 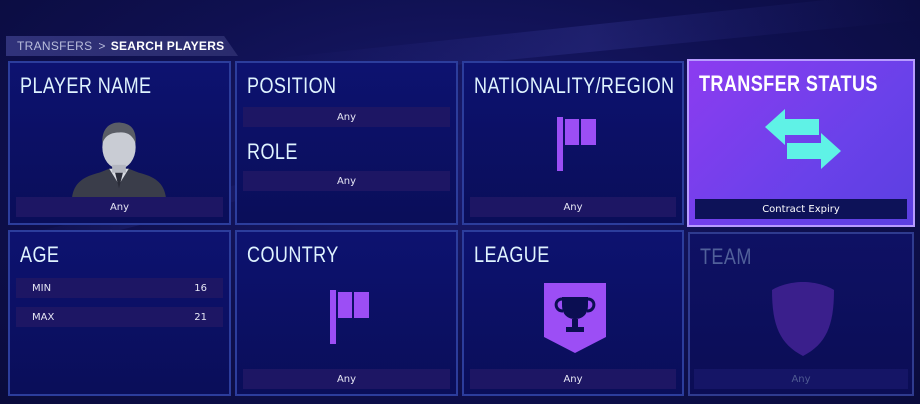 I want to click on tile-title: COUNTRY, so click(x=293, y=254).